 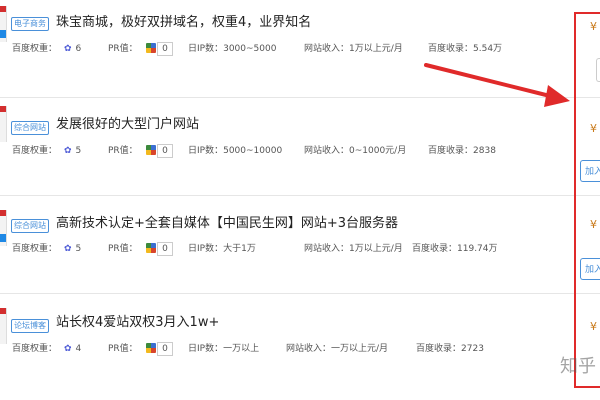 I want to click on baidu-weight-value: 6, so click(x=78, y=49).